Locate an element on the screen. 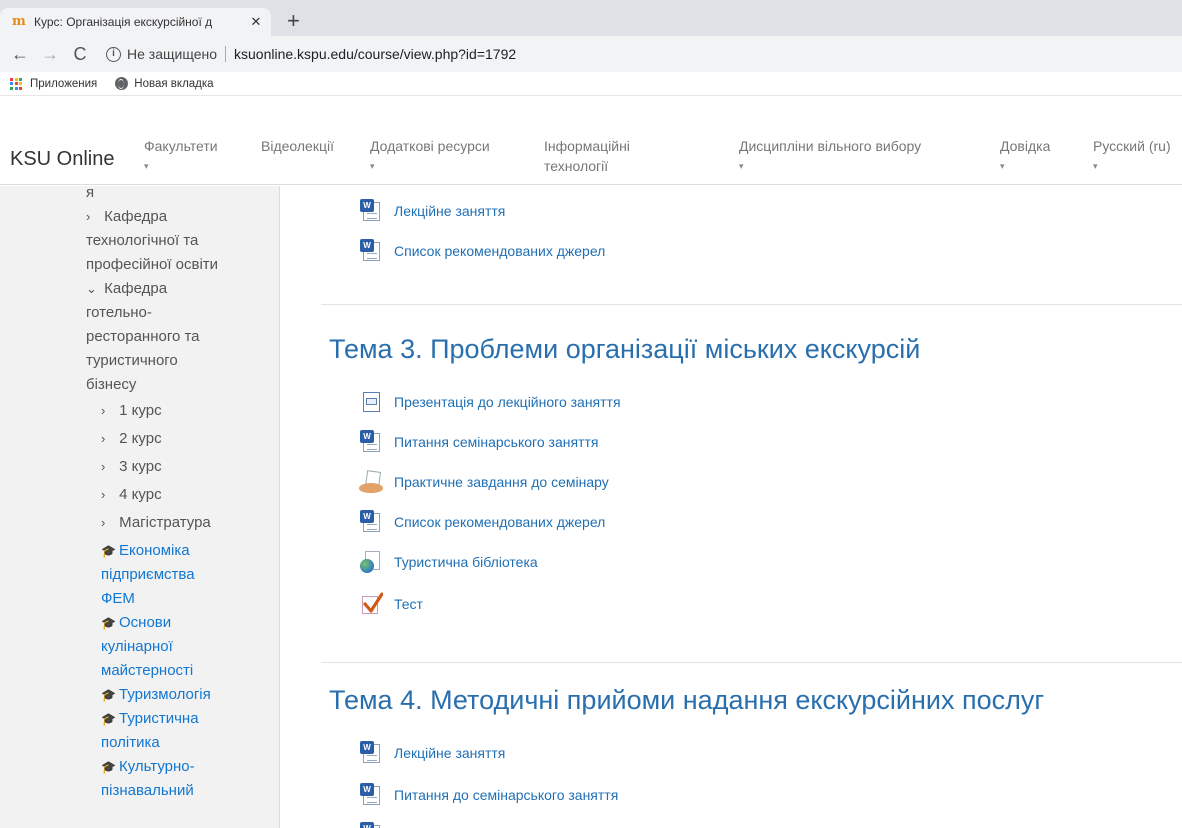 This screenshot has height=828, width=1182. sidebar-item-text: ФЕМ is located at coordinates (118, 599).